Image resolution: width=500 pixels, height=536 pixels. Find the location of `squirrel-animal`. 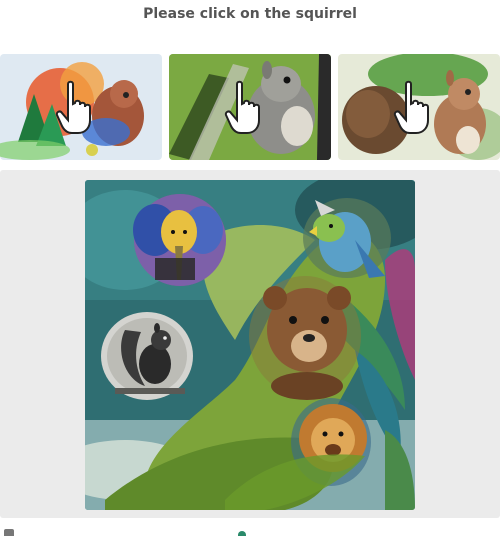

squirrel-animal is located at coordinates (147, 356).